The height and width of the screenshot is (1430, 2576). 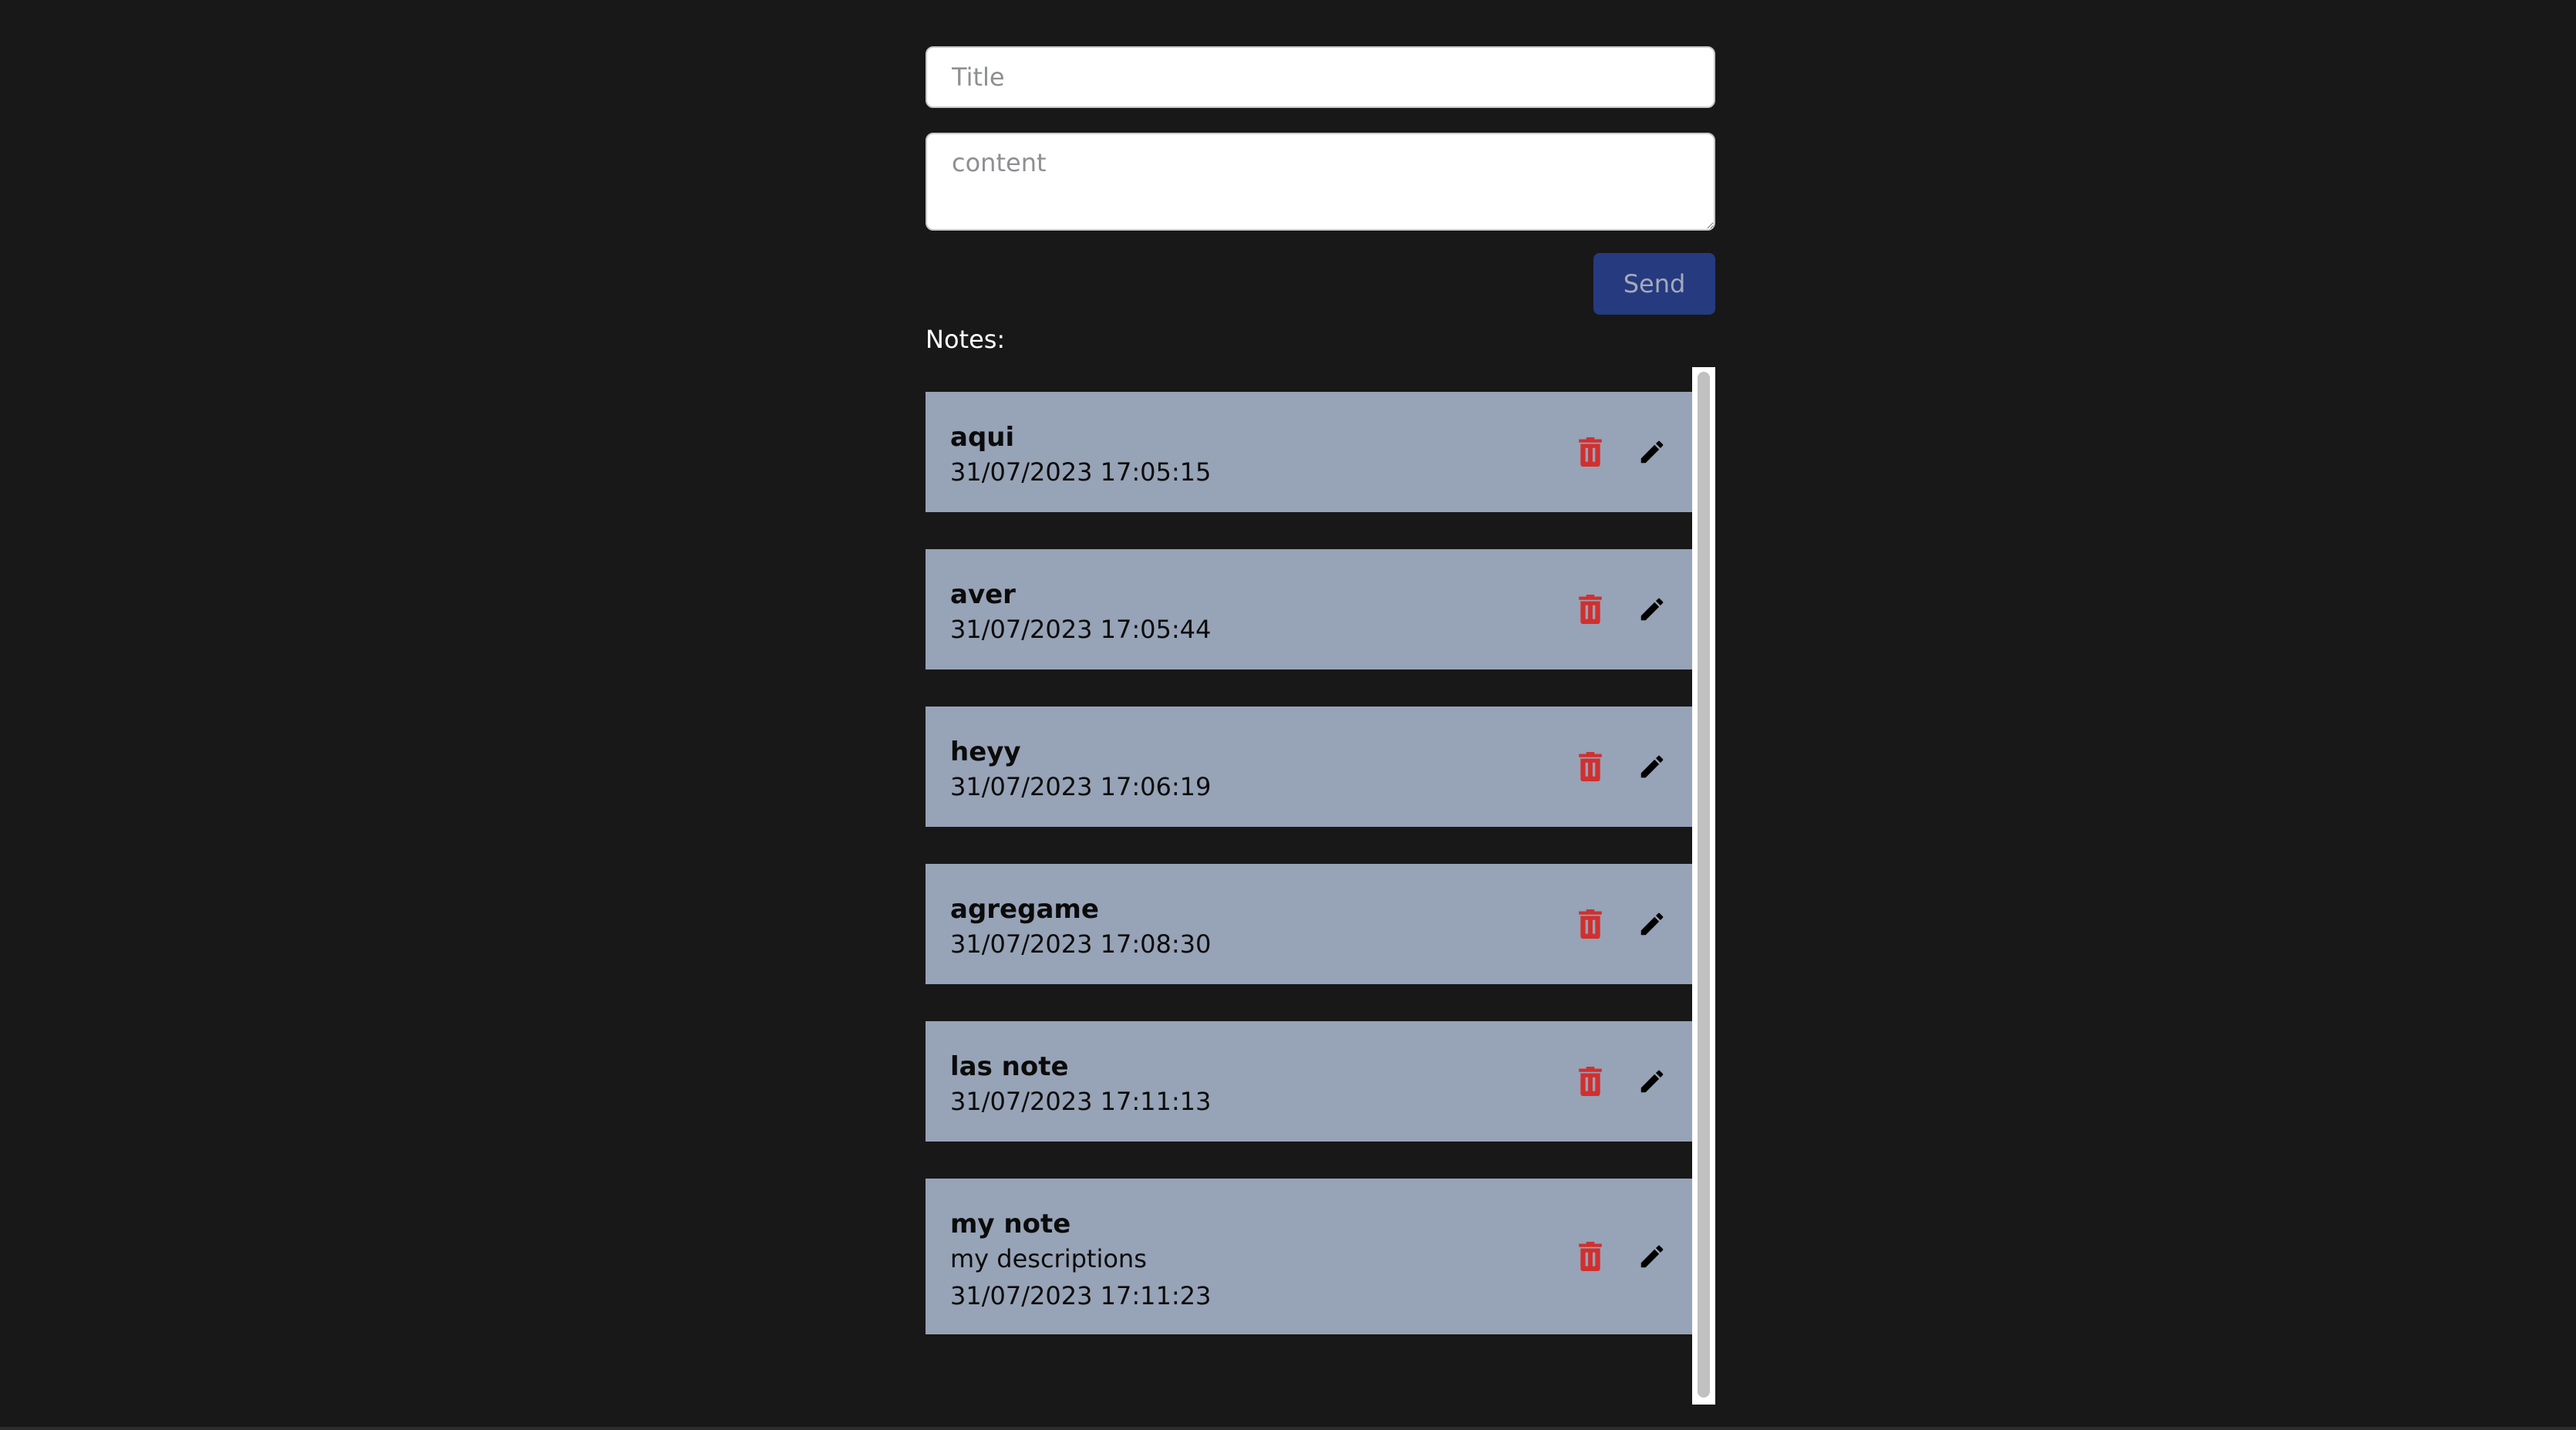 I want to click on note-description: my descriptions, so click(x=1048, y=1258).